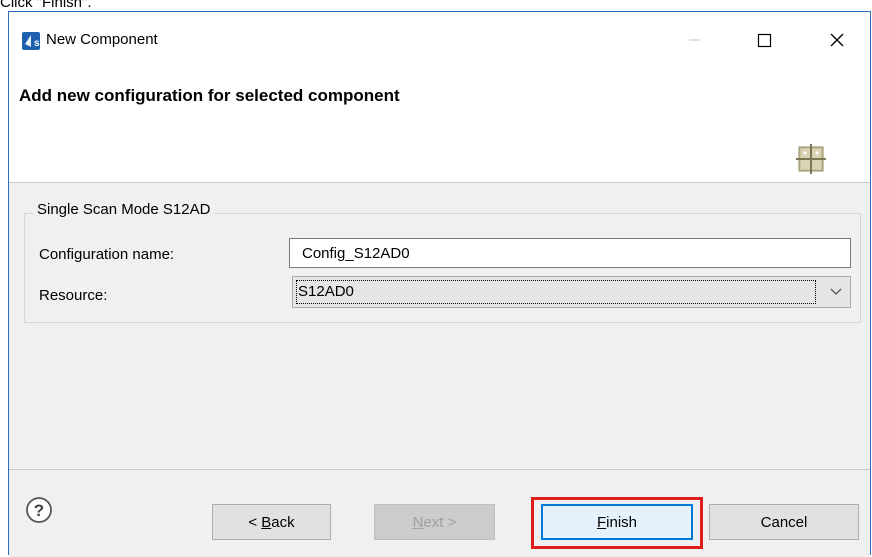  I want to click on close-icon, so click(837, 40).